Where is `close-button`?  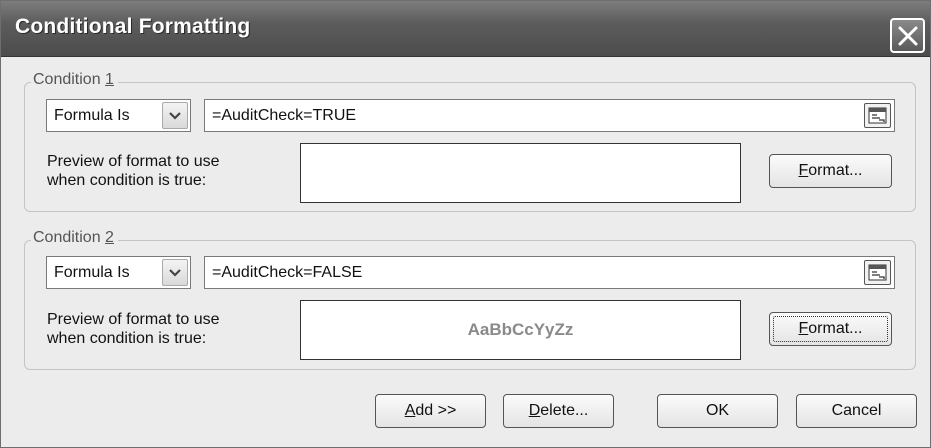 close-button is located at coordinates (907, 35).